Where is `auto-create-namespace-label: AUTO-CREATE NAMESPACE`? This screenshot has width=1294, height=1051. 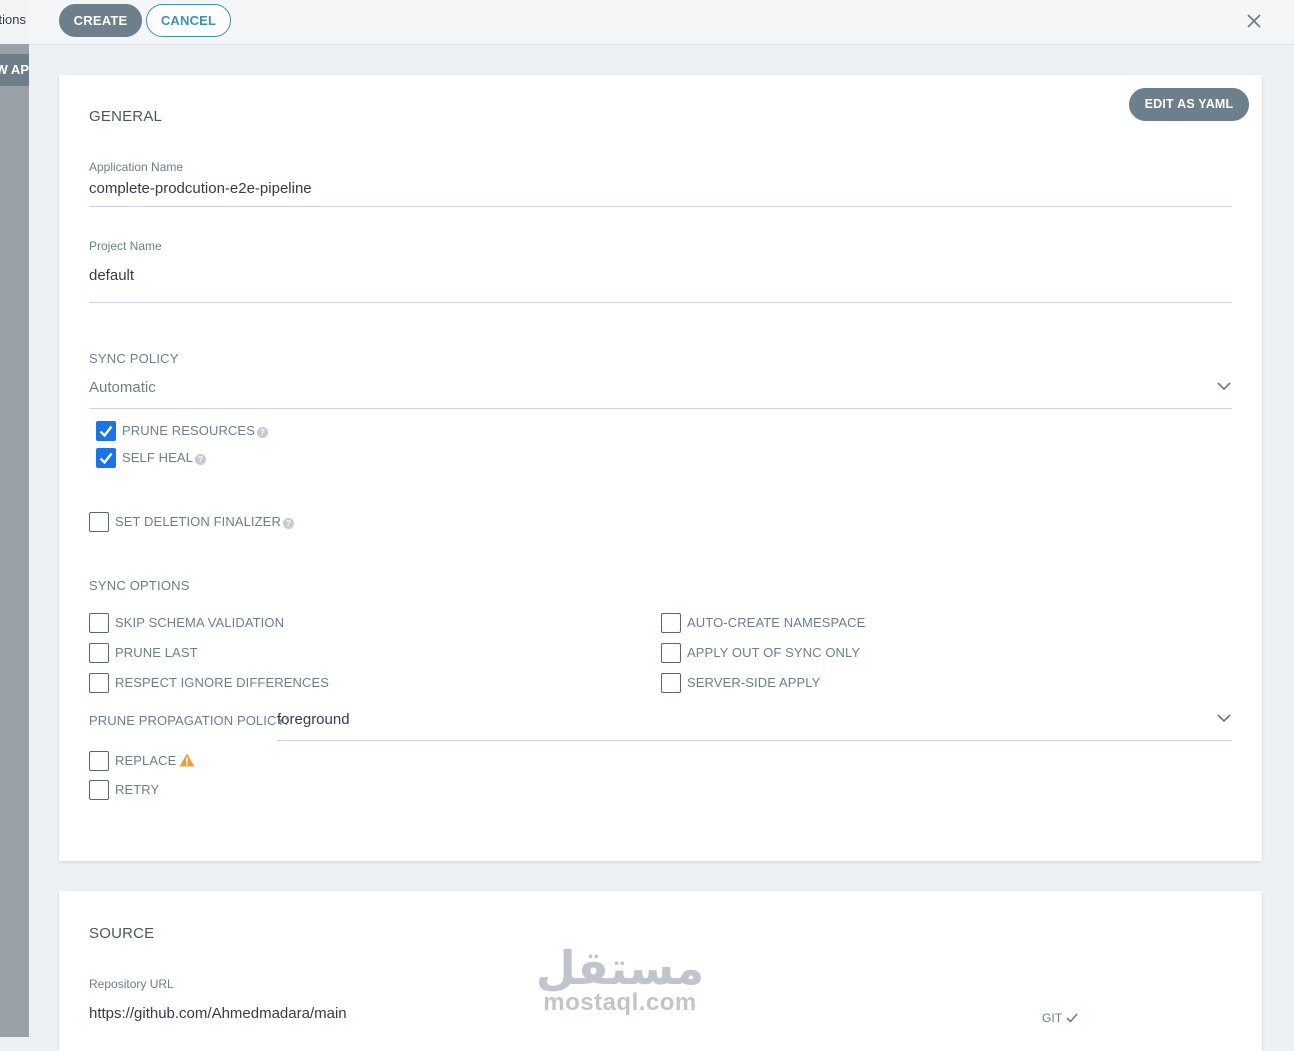 auto-create-namespace-label: AUTO-CREATE NAMESPACE is located at coordinates (776, 622).